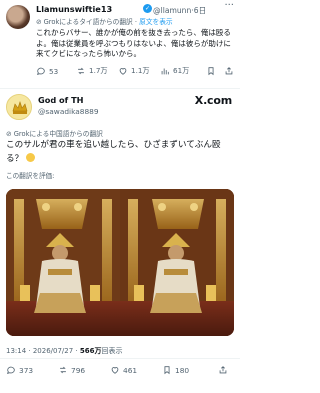 Image resolution: width=320 pixels, height=393 pixels. What do you see at coordinates (123, 370) in the screenshot?
I see `like-button: 461` at bounding box center [123, 370].